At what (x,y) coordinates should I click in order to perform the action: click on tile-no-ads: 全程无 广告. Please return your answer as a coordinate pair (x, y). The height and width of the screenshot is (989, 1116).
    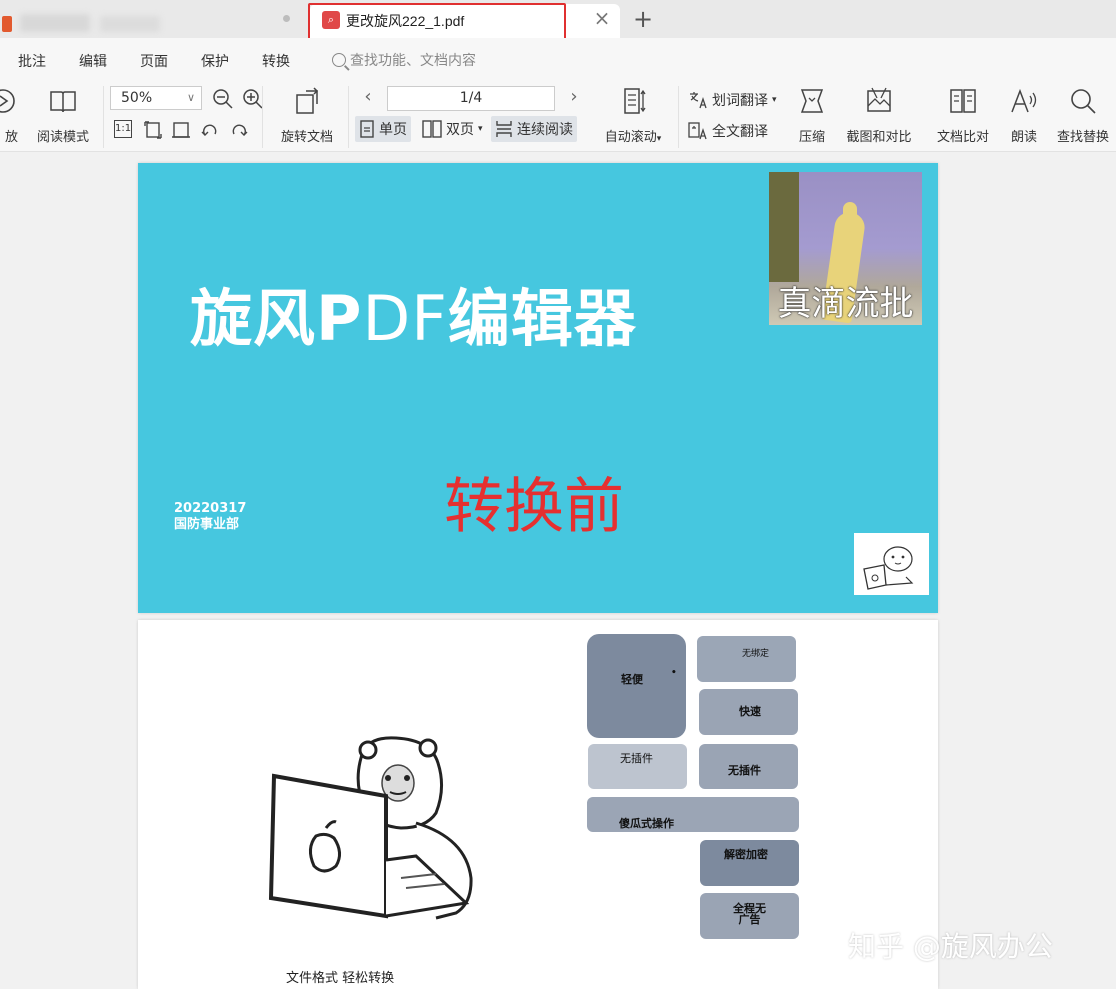
    Looking at the image, I should click on (749, 916).